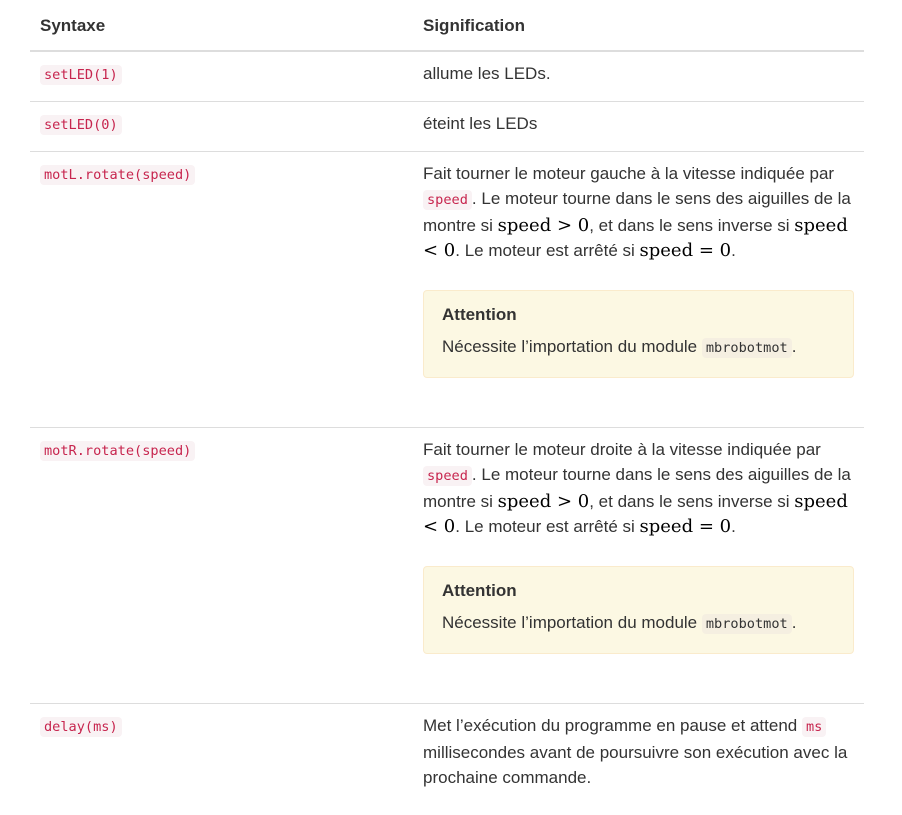 This screenshot has height=815, width=902. I want to click on syntax-code: motR.rotate(speed), so click(118, 451).